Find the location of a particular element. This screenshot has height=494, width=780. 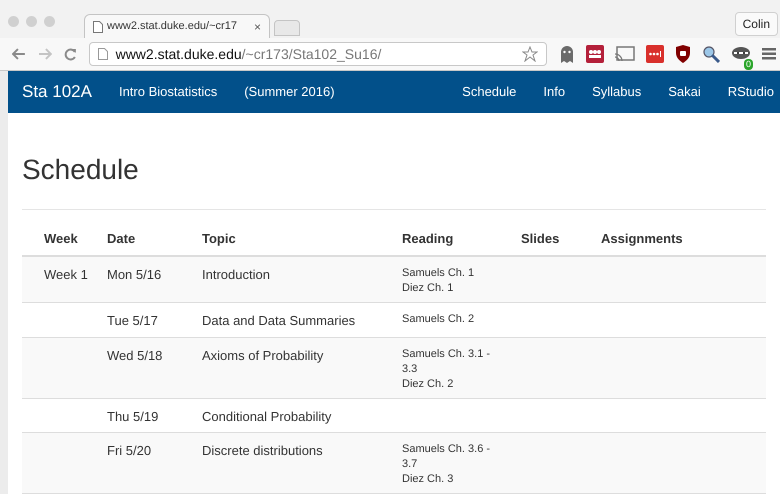

table-cell: Tue 5/17 is located at coordinates (132, 320).